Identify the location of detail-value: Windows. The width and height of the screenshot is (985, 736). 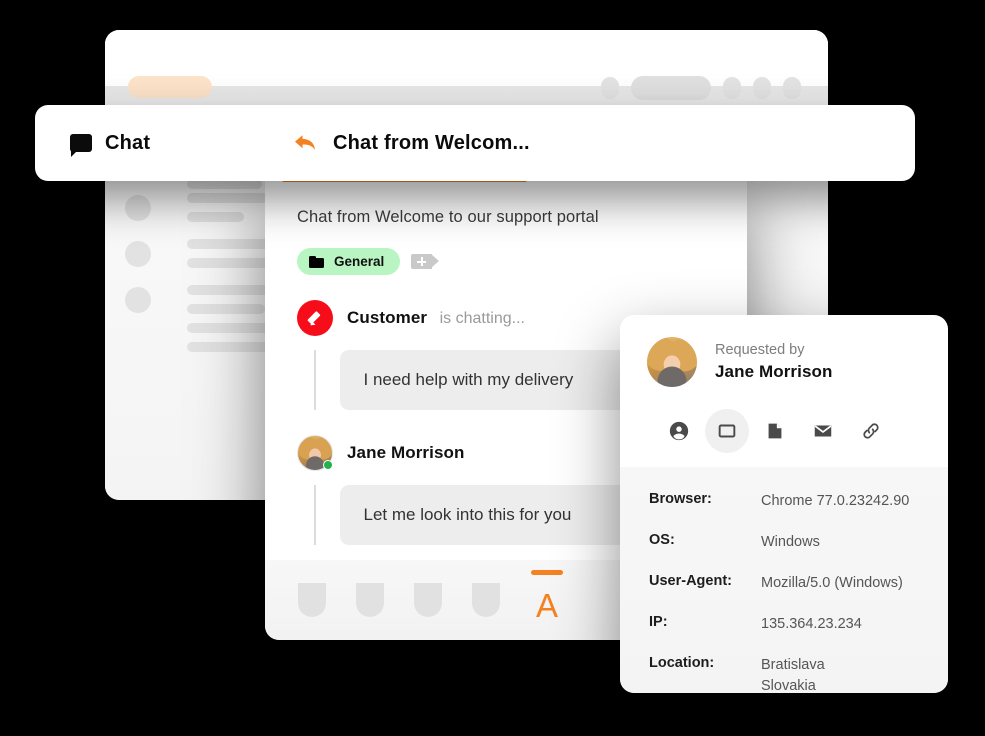
(790, 542).